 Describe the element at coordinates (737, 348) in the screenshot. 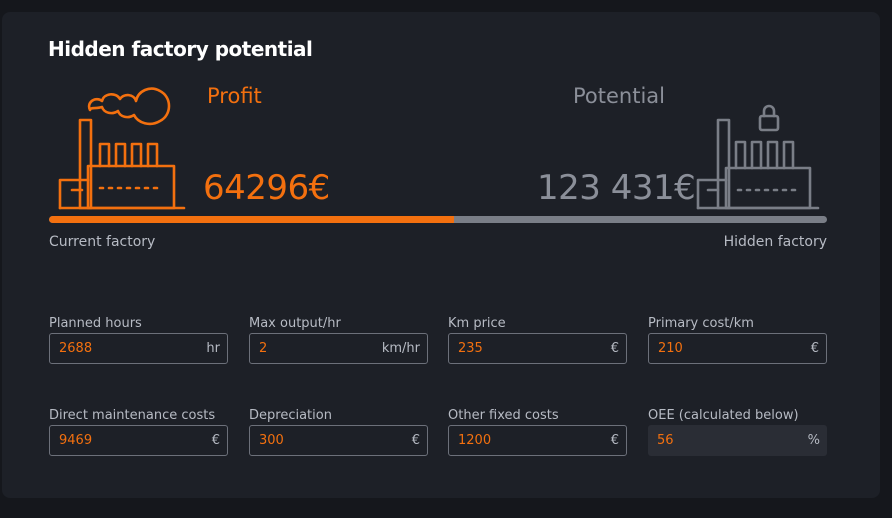

I see `primary-cost-input: 210 €` at that location.